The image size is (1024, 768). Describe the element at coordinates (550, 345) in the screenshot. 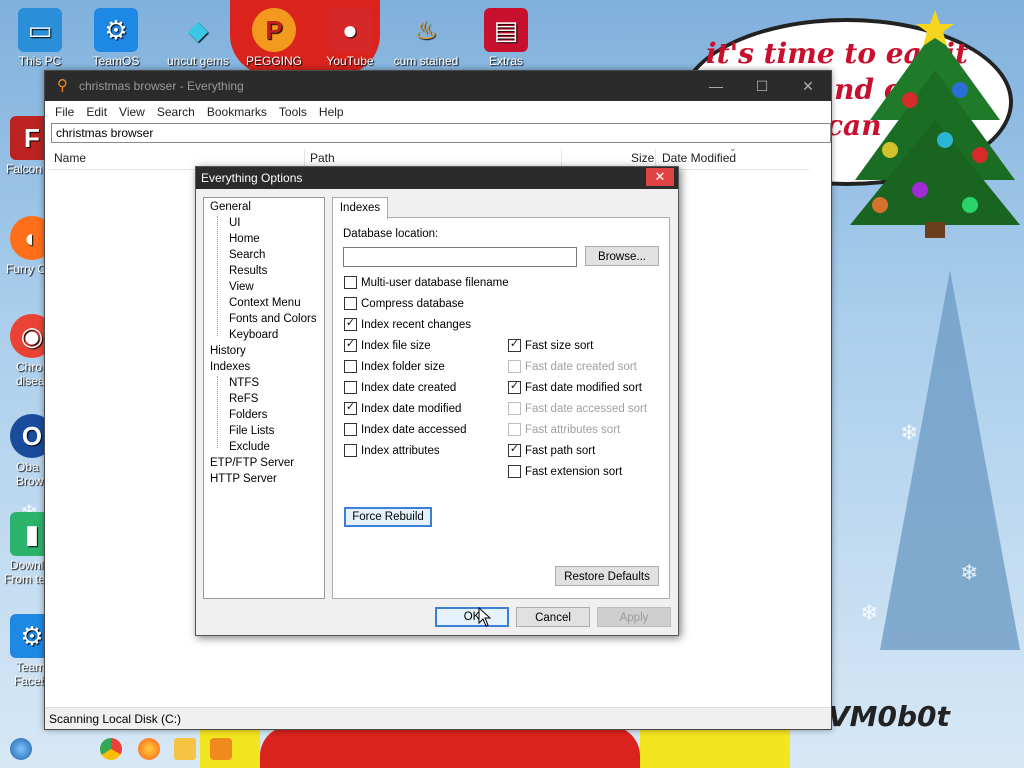

I see `right-checkbox-0: Fast size sort` at that location.